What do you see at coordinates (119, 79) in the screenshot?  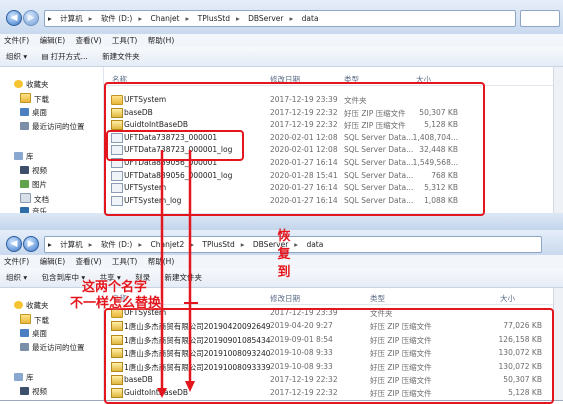 I see `column-name: 名称` at bounding box center [119, 79].